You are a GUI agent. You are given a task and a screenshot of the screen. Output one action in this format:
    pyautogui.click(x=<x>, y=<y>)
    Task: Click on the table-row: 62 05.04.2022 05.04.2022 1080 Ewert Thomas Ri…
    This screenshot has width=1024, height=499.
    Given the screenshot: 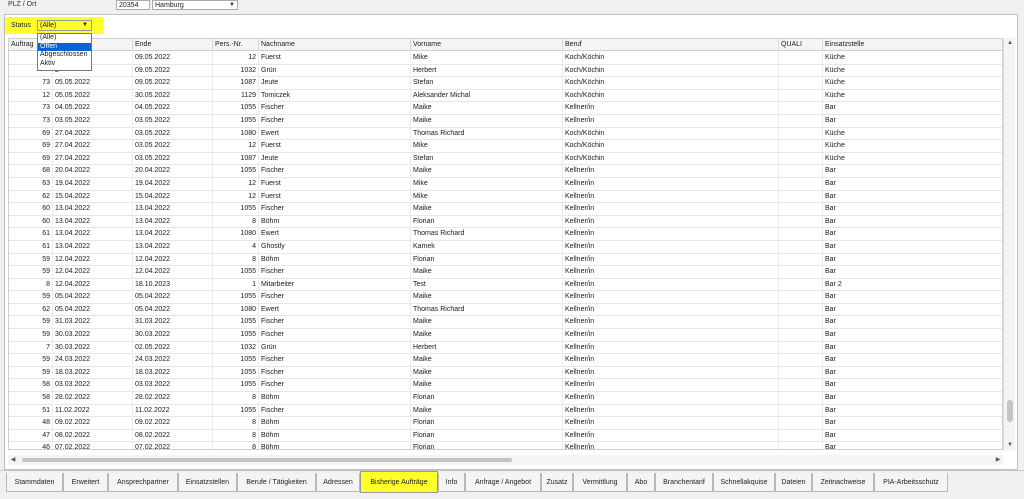 What is the action you would take?
    pyautogui.click(x=505, y=310)
    